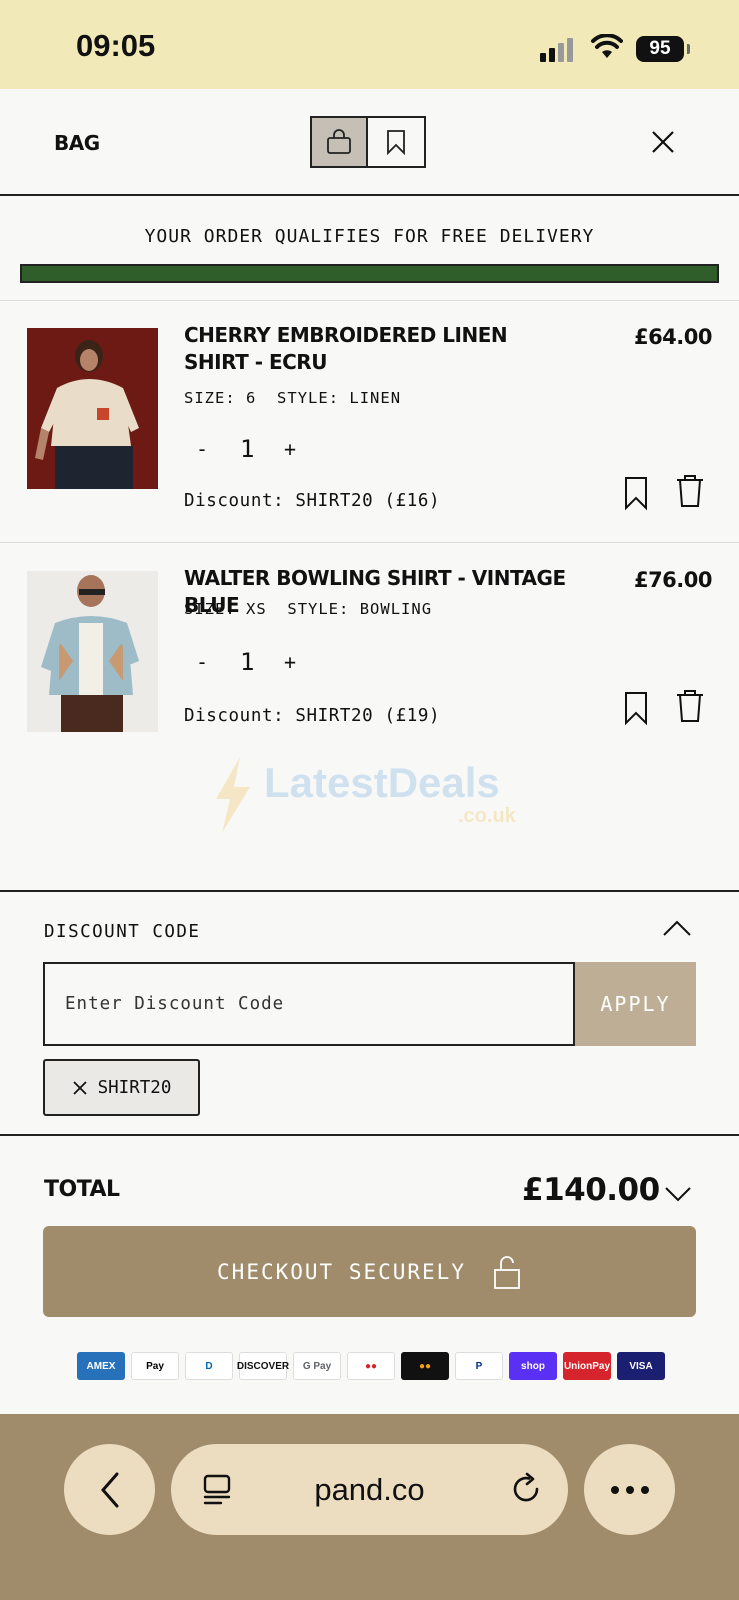 This screenshot has width=739, height=1600. Describe the element at coordinates (663, 142) in the screenshot. I see `close-icon` at that location.